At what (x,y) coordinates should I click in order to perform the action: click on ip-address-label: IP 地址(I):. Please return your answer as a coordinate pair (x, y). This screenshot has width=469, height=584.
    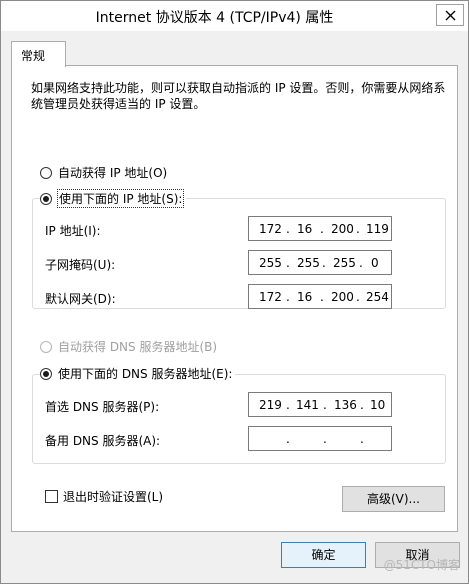
    Looking at the image, I should click on (73, 231).